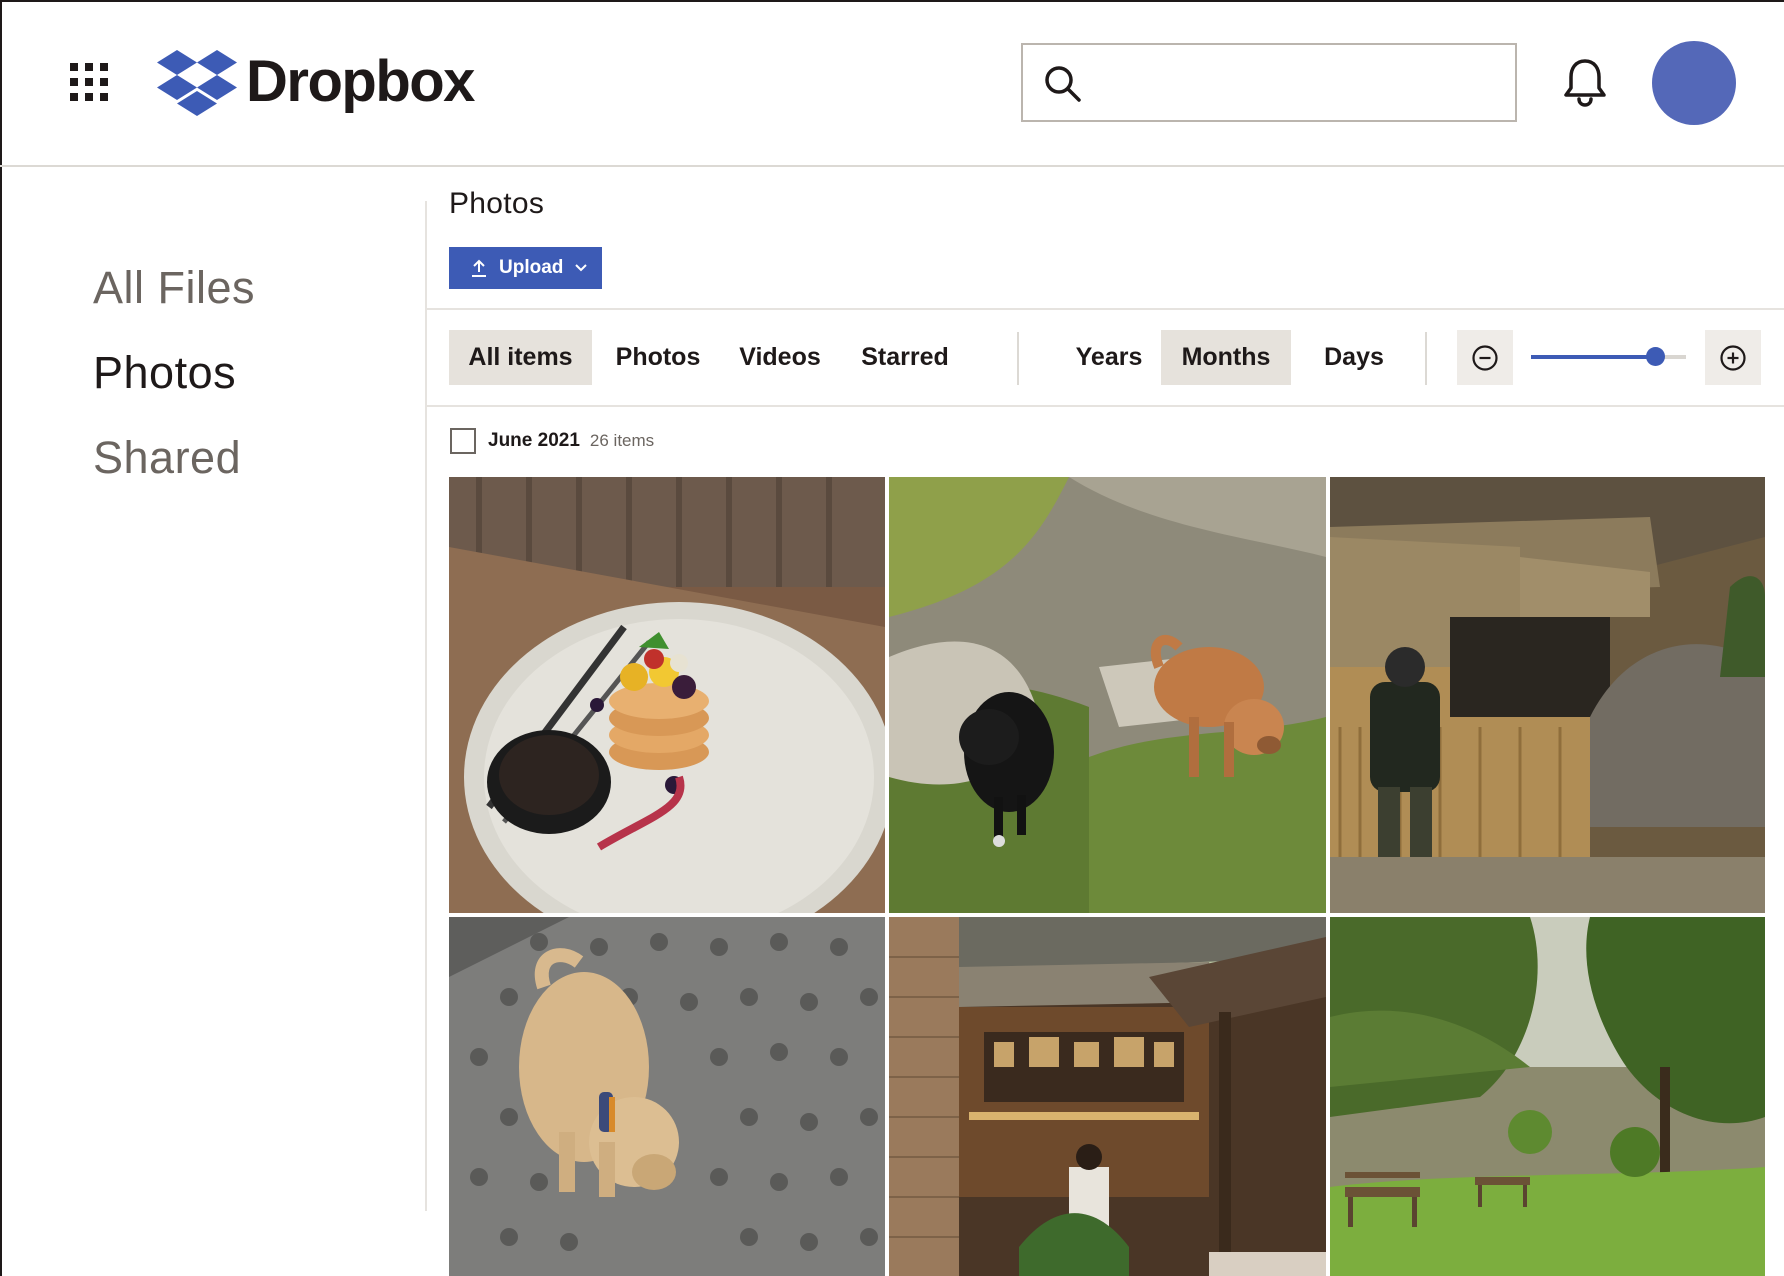 This screenshot has height=1276, width=1784. What do you see at coordinates (479, 268) in the screenshot?
I see `upload-icon` at bounding box center [479, 268].